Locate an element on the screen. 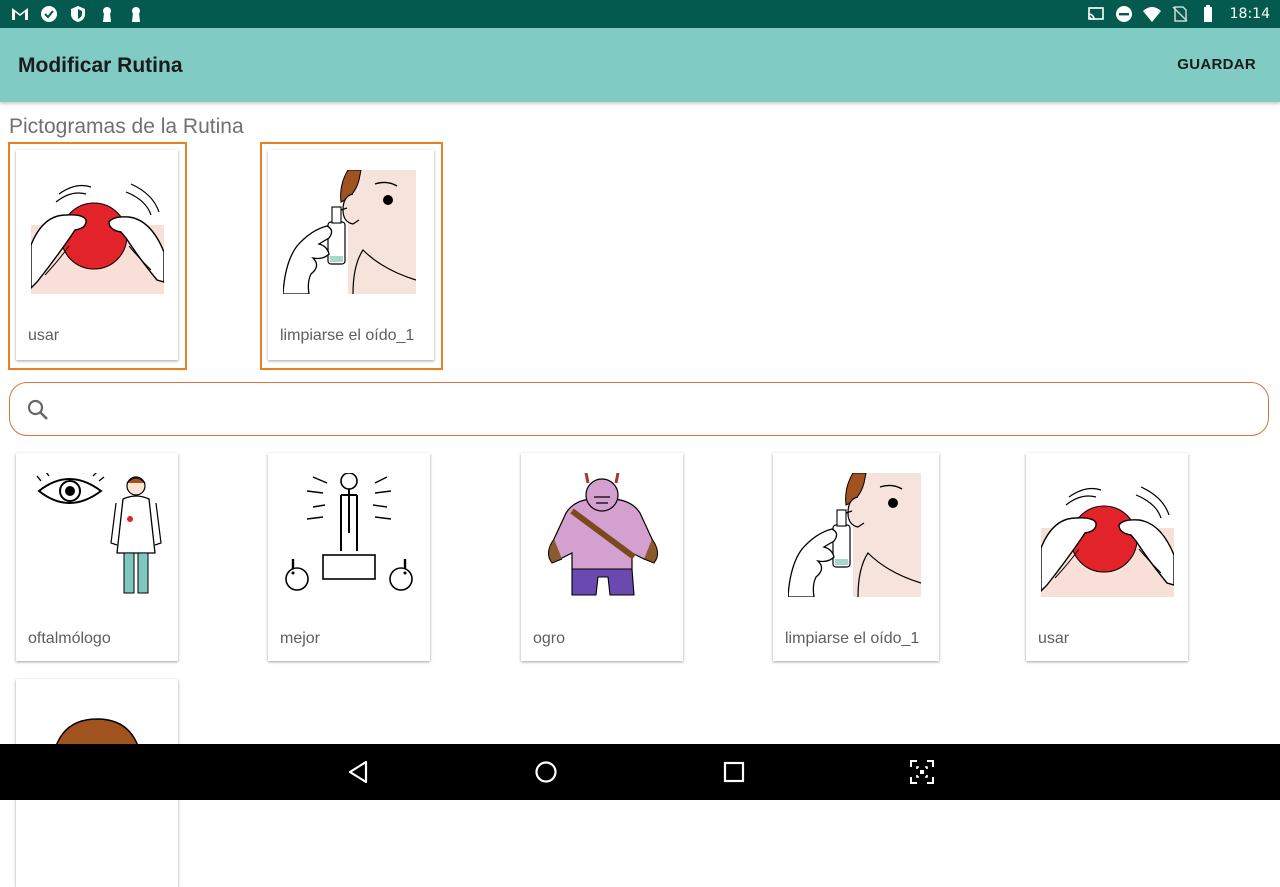 The height and width of the screenshot is (887, 1280). page-title: Modificar Rutina is located at coordinates (100, 65).